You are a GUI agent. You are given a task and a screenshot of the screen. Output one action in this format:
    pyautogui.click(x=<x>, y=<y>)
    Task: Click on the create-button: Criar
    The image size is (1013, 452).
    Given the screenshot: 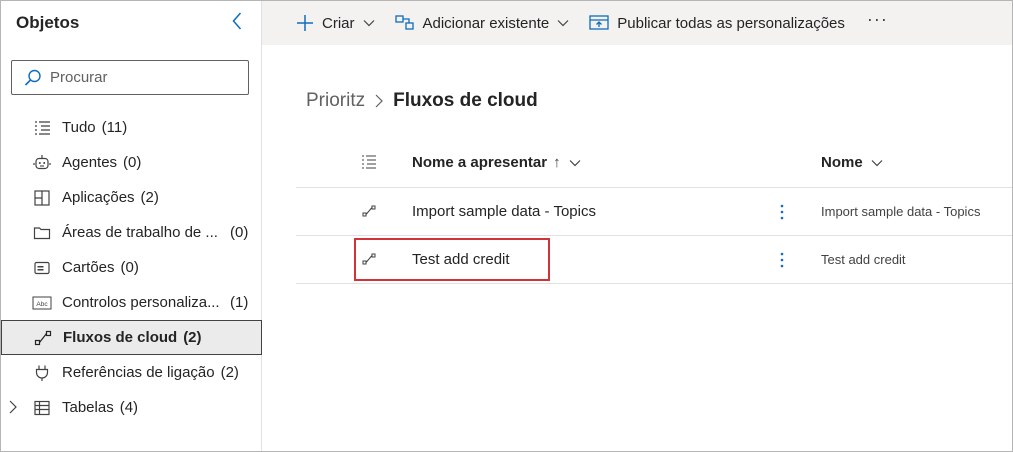 What is the action you would take?
    pyautogui.click(x=335, y=23)
    